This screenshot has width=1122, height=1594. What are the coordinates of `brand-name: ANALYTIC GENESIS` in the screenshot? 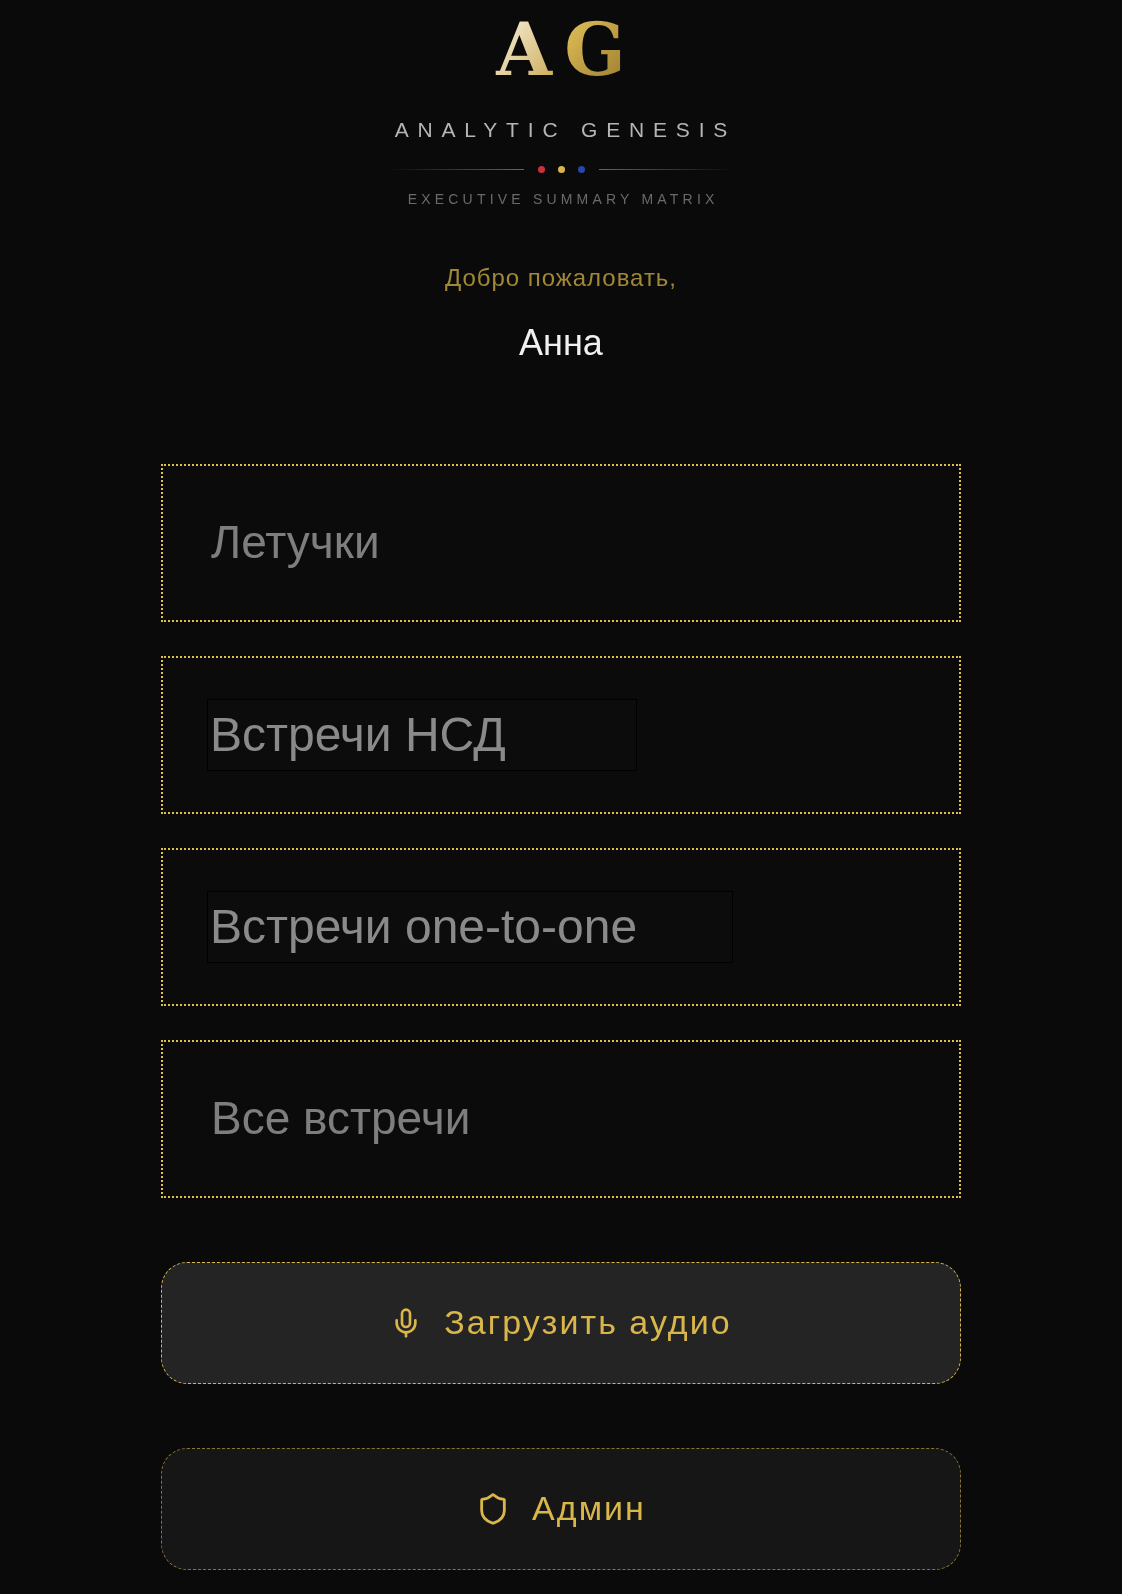 It's located at (565, 130).